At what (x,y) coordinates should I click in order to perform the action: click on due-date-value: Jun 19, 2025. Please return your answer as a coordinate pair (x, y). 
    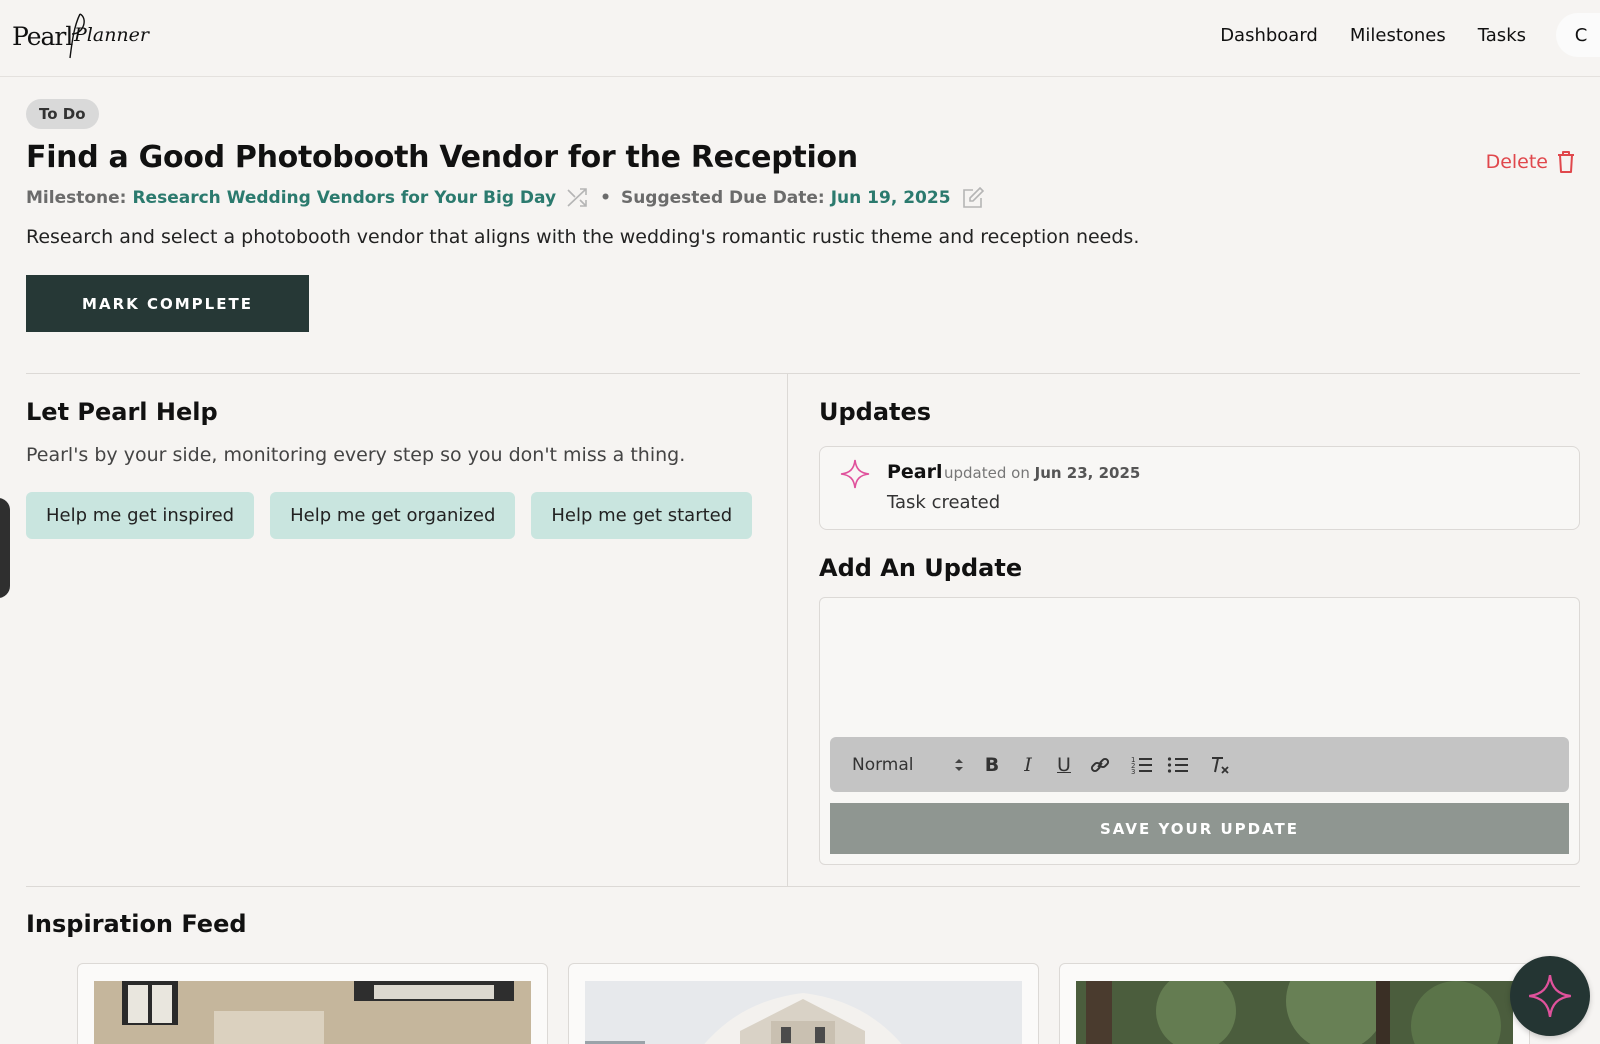
    Looking at the image, I should click on (890, 198).